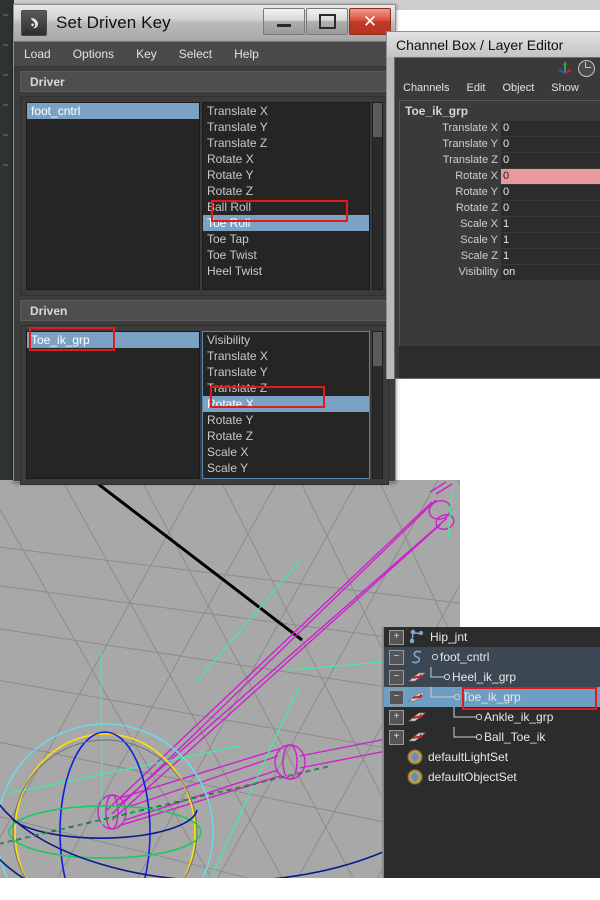 The image size is (600, 900). I want to click on set-icon, so click(415, 757).